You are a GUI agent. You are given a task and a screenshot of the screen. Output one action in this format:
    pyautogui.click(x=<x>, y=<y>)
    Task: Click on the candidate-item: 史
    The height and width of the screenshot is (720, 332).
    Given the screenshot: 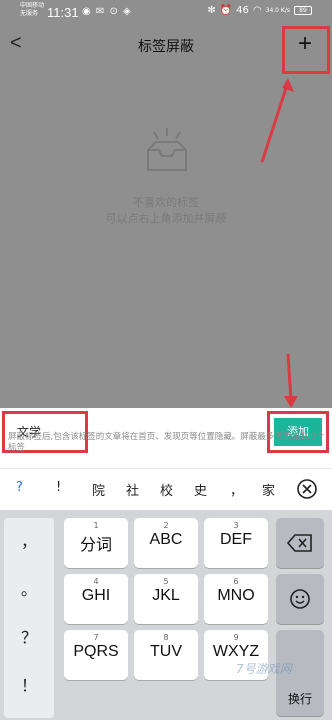 What is the action you would take?
    pyautogui.click(x=200, y=489)
    